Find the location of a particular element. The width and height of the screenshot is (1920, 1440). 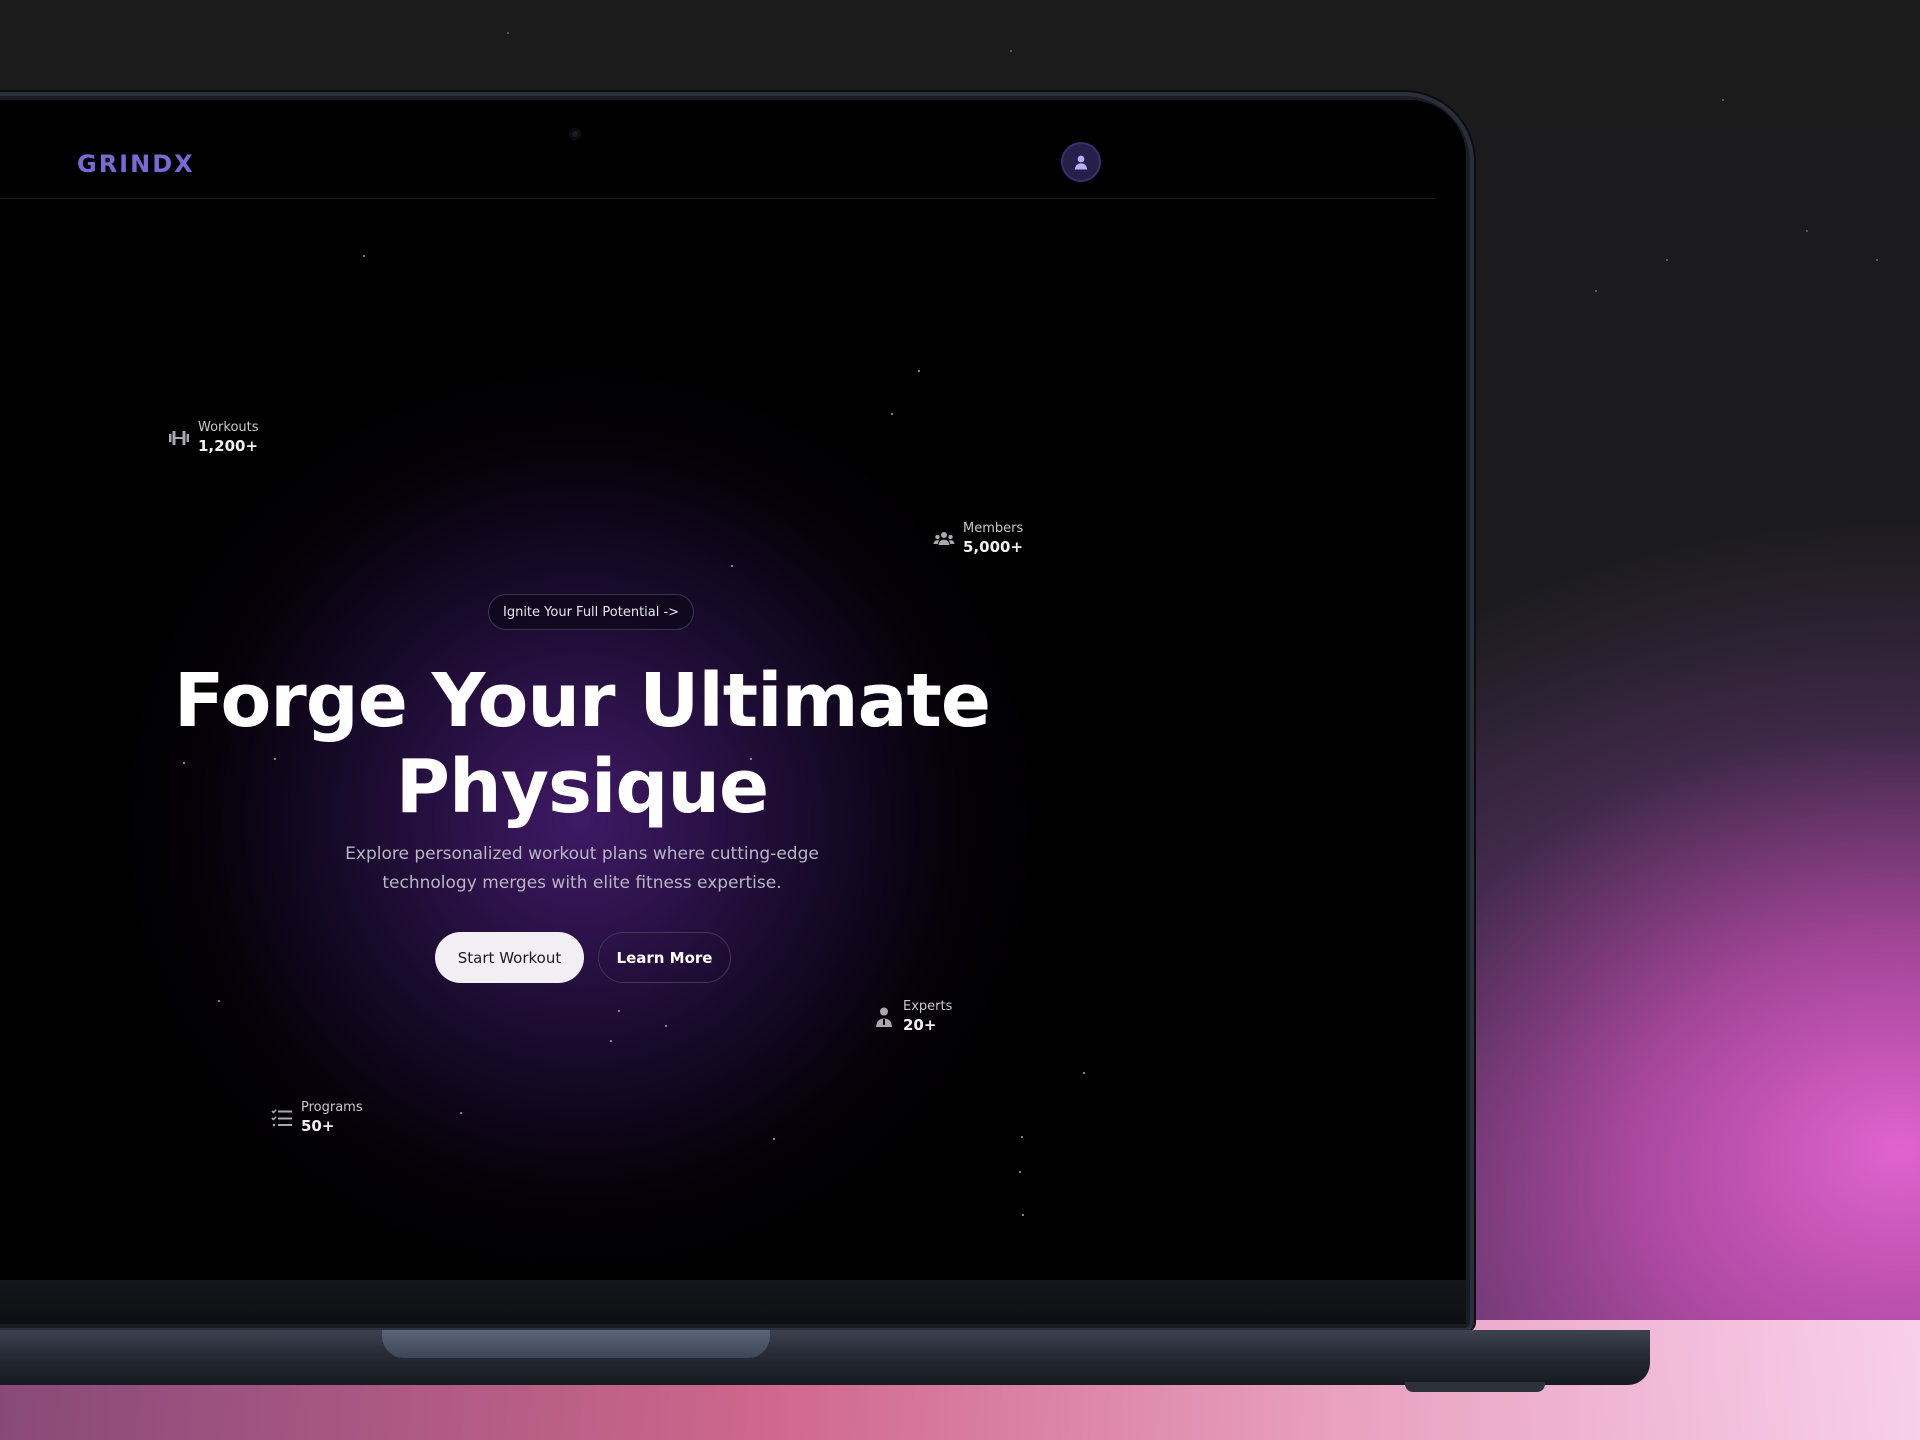

stat-members: Members 5,000+ is located at coordinates (978, 539).